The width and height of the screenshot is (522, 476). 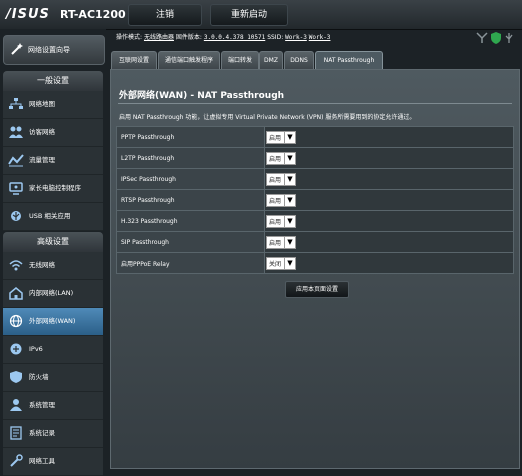 What do you see at coordinates (17, 49) in the screenshot?
I see `wand-icon` at bounding box center [17, 49].